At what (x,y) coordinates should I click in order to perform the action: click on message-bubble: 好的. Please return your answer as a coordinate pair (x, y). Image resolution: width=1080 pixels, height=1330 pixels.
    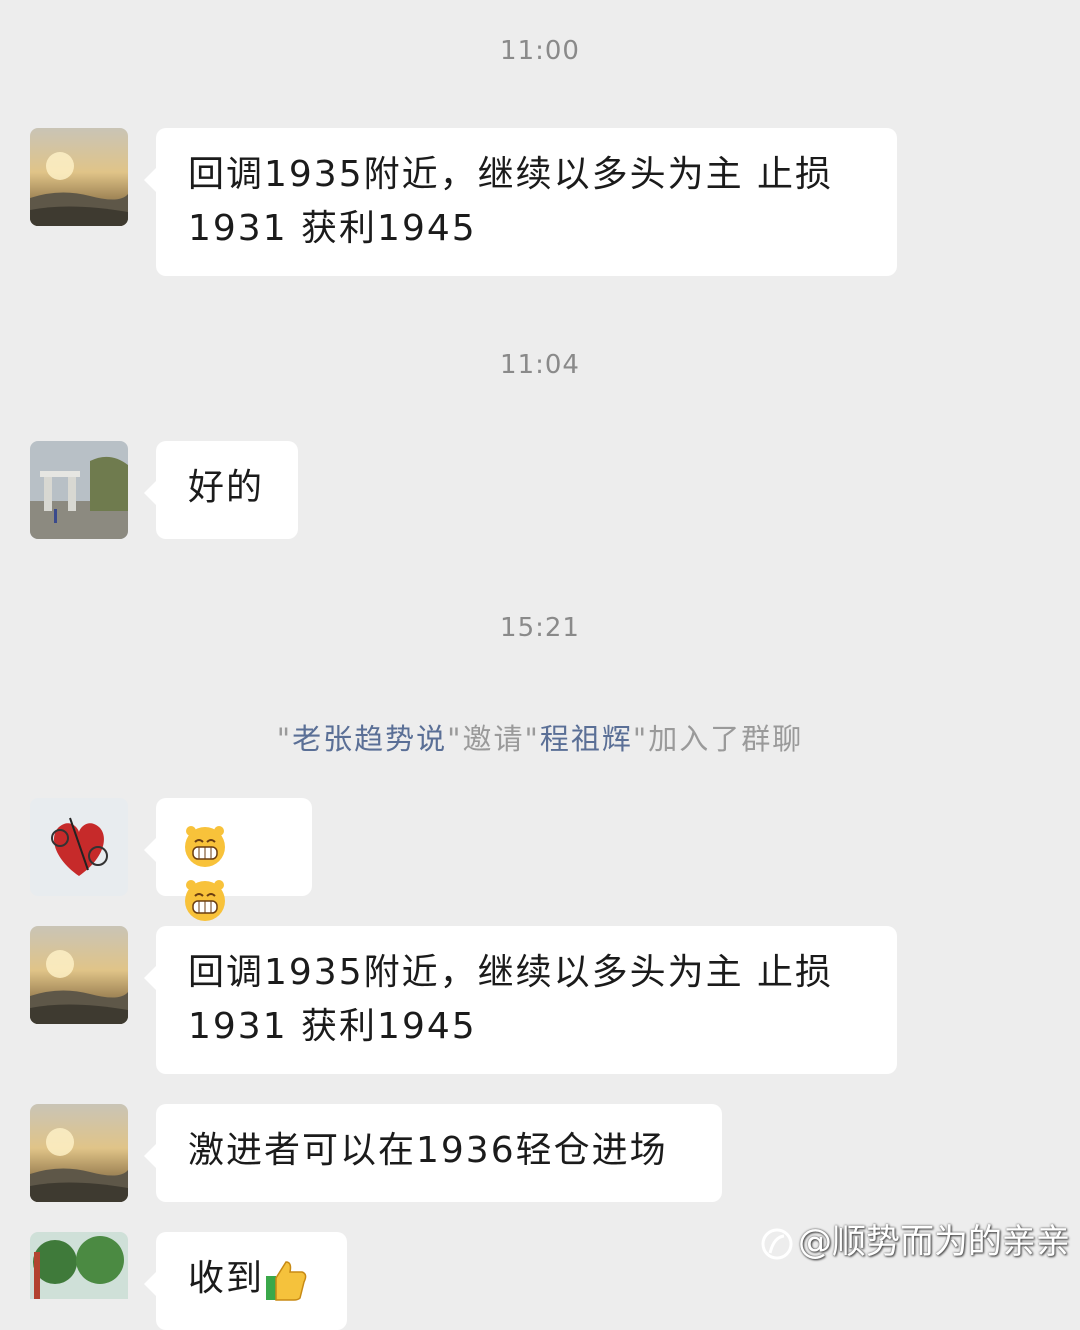
    Looking at the image, I should click on (221, 490).